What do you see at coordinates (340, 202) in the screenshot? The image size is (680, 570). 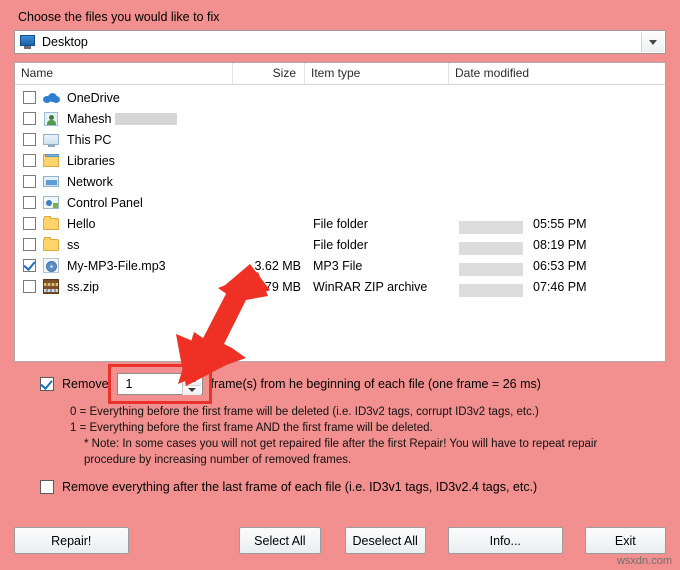 I see `table-row: Control Panel` at bounding box center [340, 202].